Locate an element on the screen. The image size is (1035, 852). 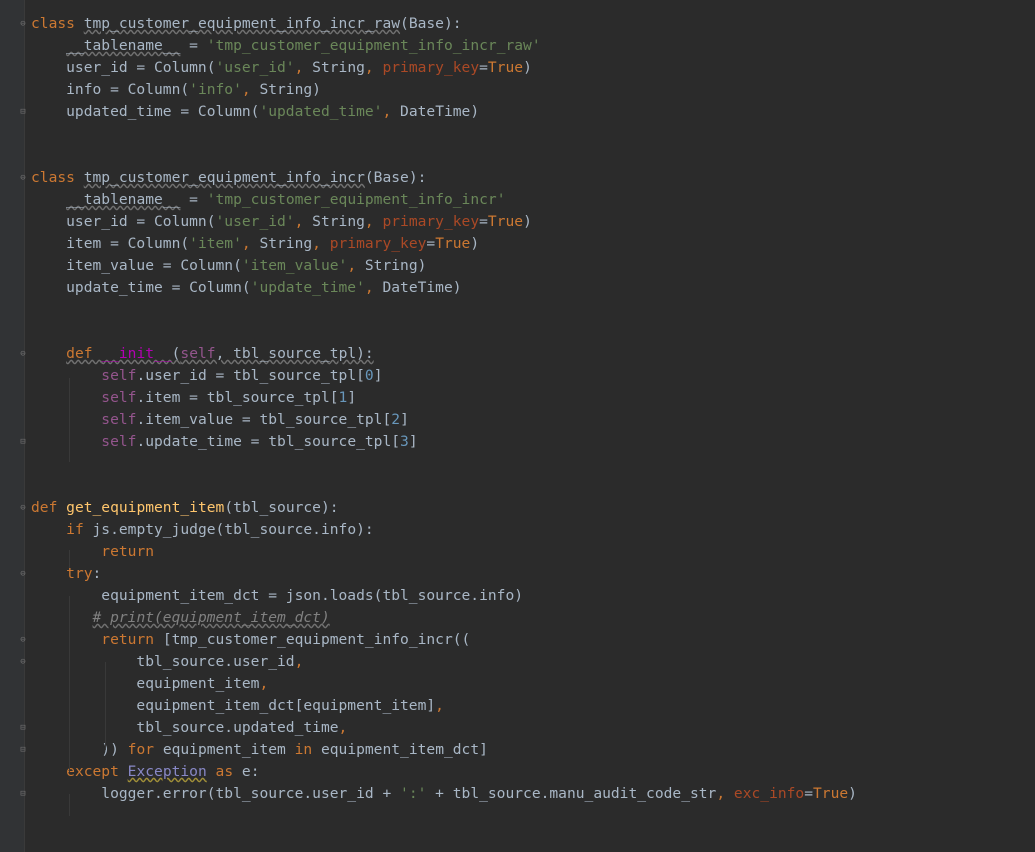
code-line: tbl_source.user_id, is located at coordinates (167, 662).